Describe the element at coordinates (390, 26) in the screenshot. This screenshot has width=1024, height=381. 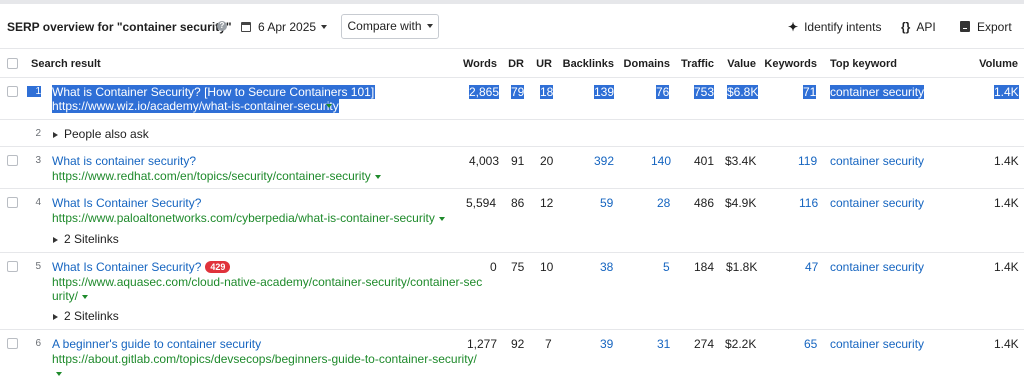
I see `compare-with-dropdown: Compare with` at that location.